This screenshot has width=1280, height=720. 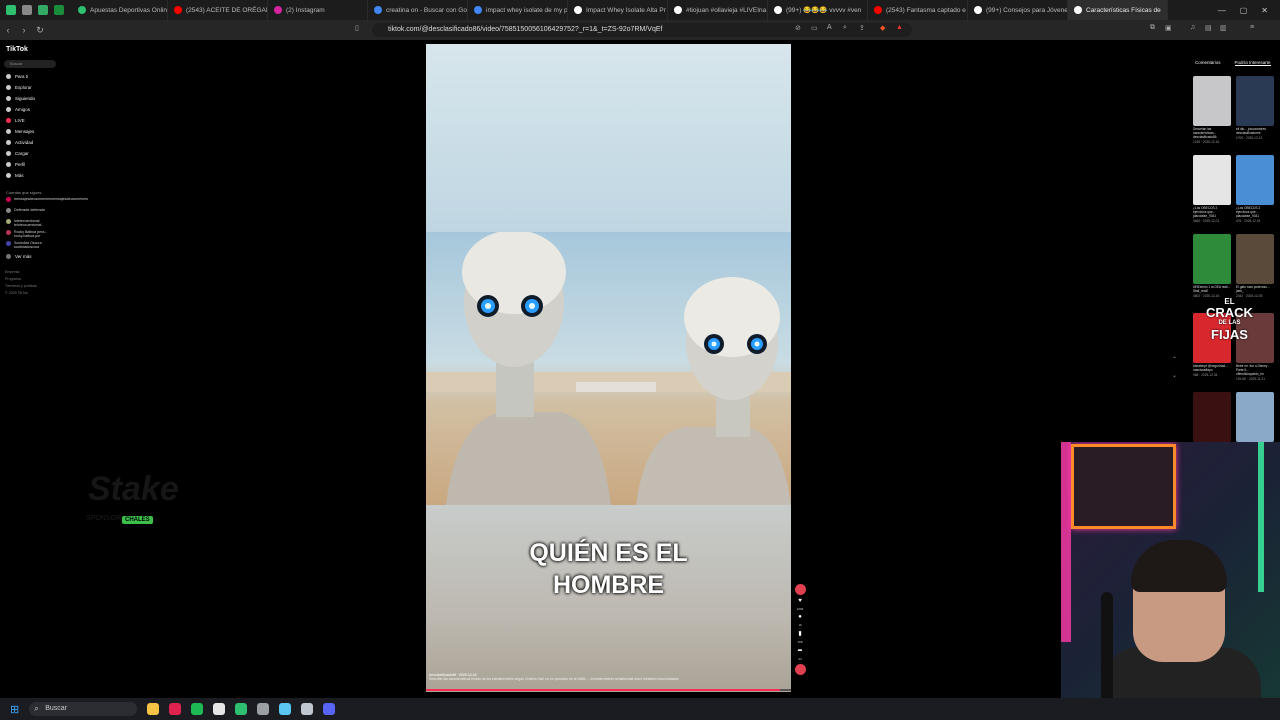 I want to click on footer-link: Términos y políticas, so click(x=31, y=286).